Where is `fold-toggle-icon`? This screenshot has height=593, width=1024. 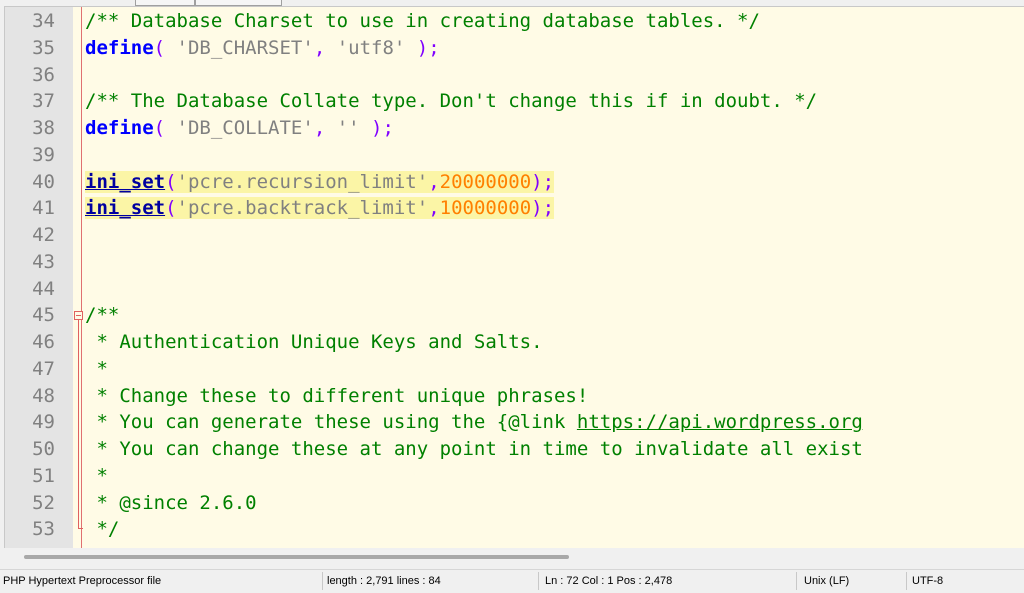 fold-toggle-icon is located at coordinates (78, 315).